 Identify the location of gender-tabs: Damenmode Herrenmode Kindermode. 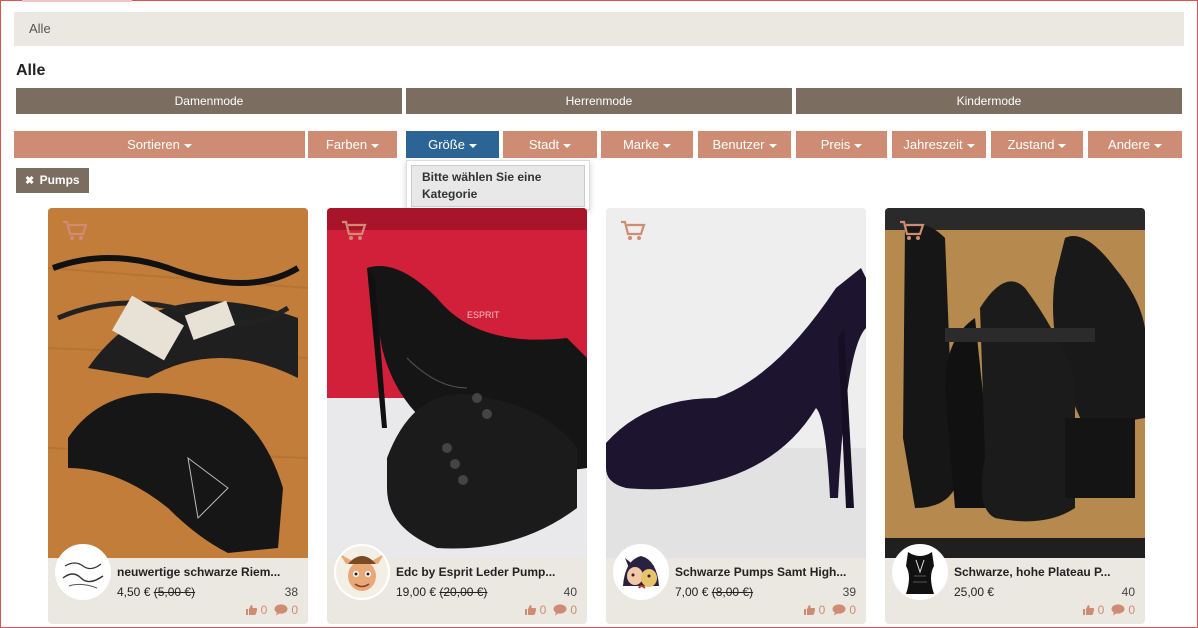
(599, 101).